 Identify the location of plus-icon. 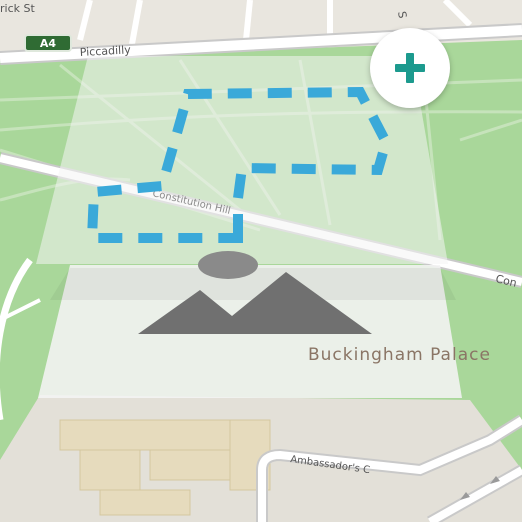
(410, 68).